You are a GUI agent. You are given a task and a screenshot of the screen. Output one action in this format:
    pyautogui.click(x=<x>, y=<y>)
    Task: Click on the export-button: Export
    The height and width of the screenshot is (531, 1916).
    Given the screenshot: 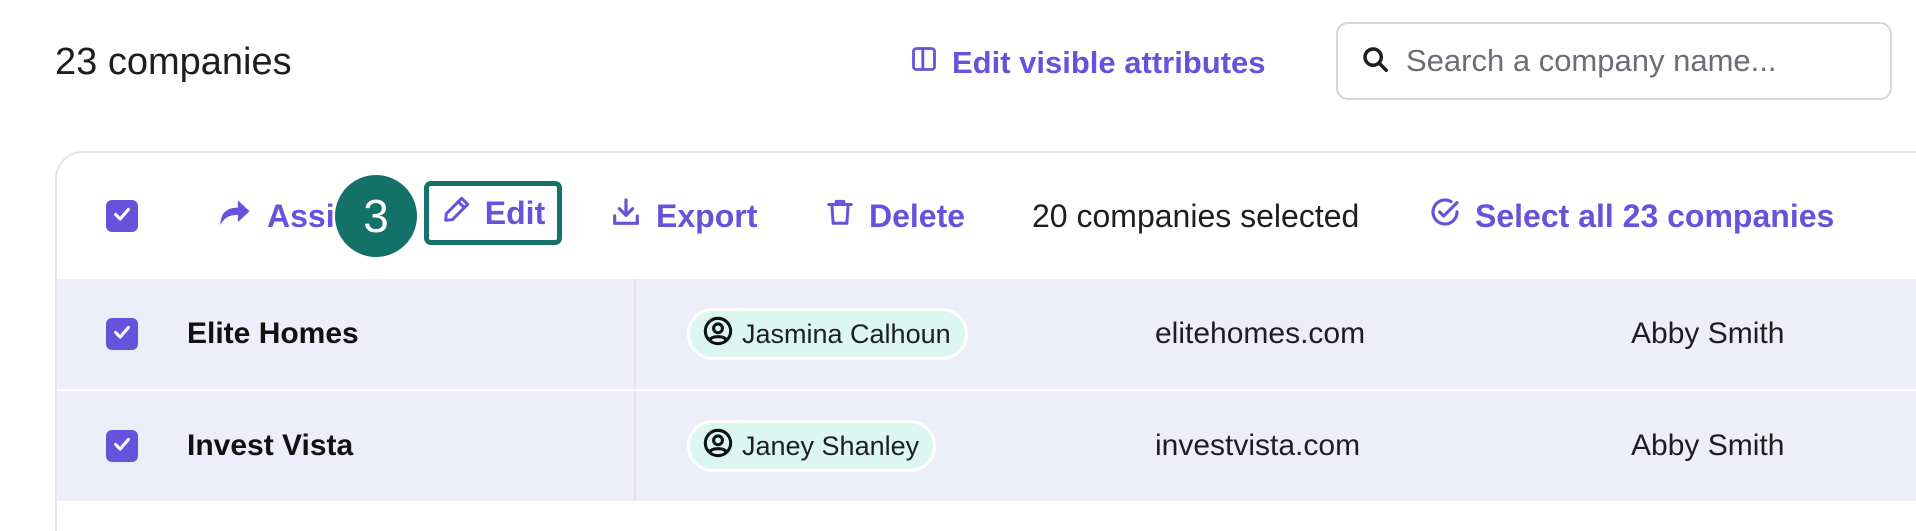 What is the action you would take?
    pyautogui.click(x=683, y=216)
    